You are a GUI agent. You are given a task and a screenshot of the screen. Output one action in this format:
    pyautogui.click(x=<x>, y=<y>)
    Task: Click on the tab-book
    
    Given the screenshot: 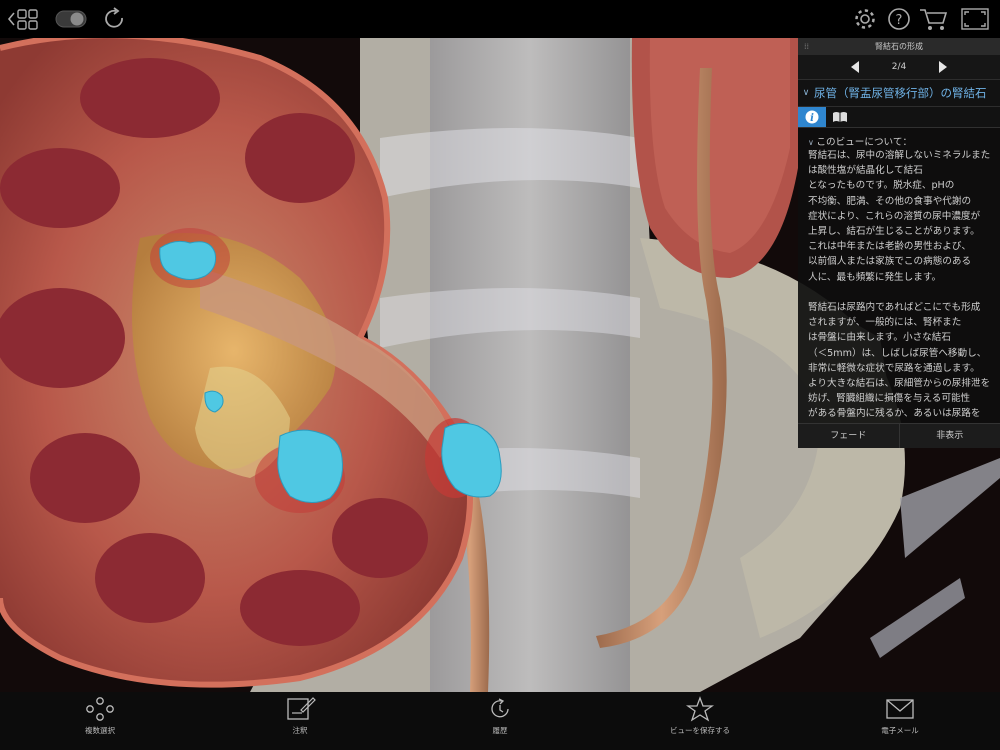 What is the action you would take?
    pyautogui.click(x=840, y=117)
    